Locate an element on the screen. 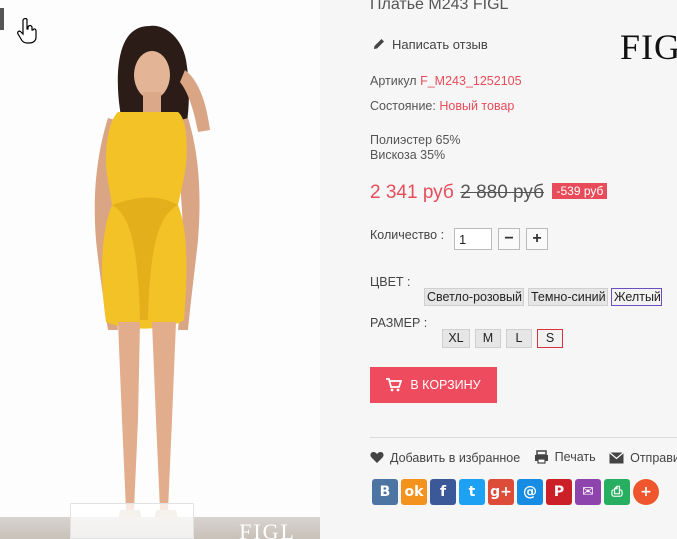  add-to-favorites-link: Добавить в избранное is located at coordinates (445, 458).